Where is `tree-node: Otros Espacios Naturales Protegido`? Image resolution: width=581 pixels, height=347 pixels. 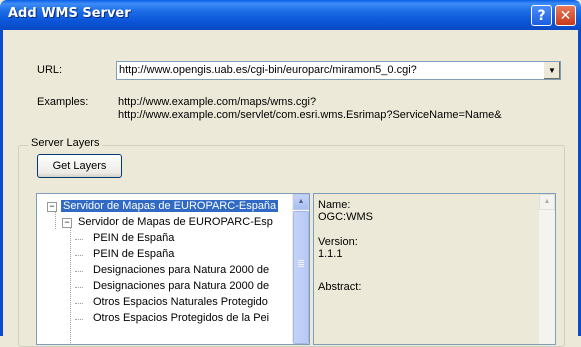 tree-node: Otros Espacios Naturales Protegido is located at coordinates (180, 302).